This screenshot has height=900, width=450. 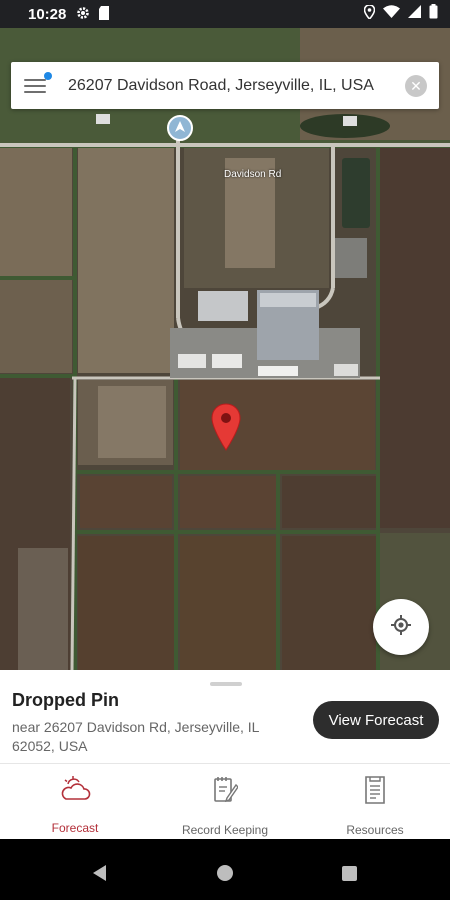 I want to click on my-location-icon, so click(x=401, y=627).